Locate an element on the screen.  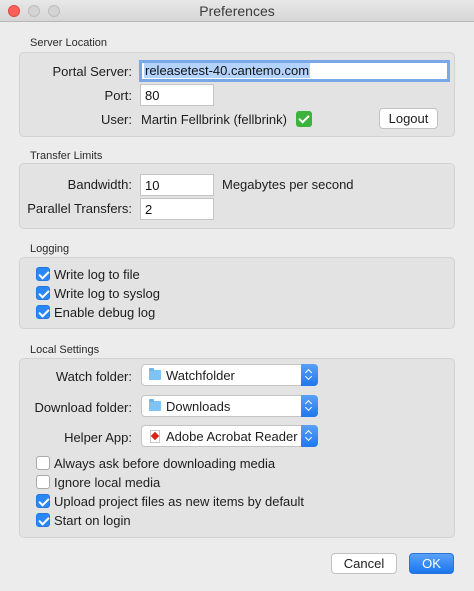
bandwidth-field: 10 is located at coordinates (177, 185).